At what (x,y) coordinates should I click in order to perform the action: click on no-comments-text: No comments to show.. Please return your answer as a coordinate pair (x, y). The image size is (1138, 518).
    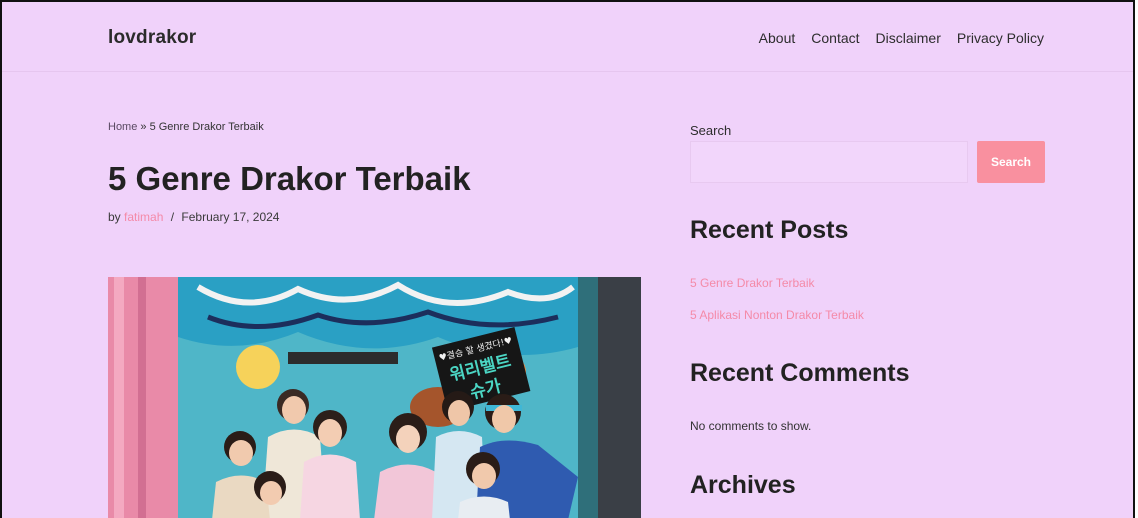
    Looking at the image, I should click on (751, 426).